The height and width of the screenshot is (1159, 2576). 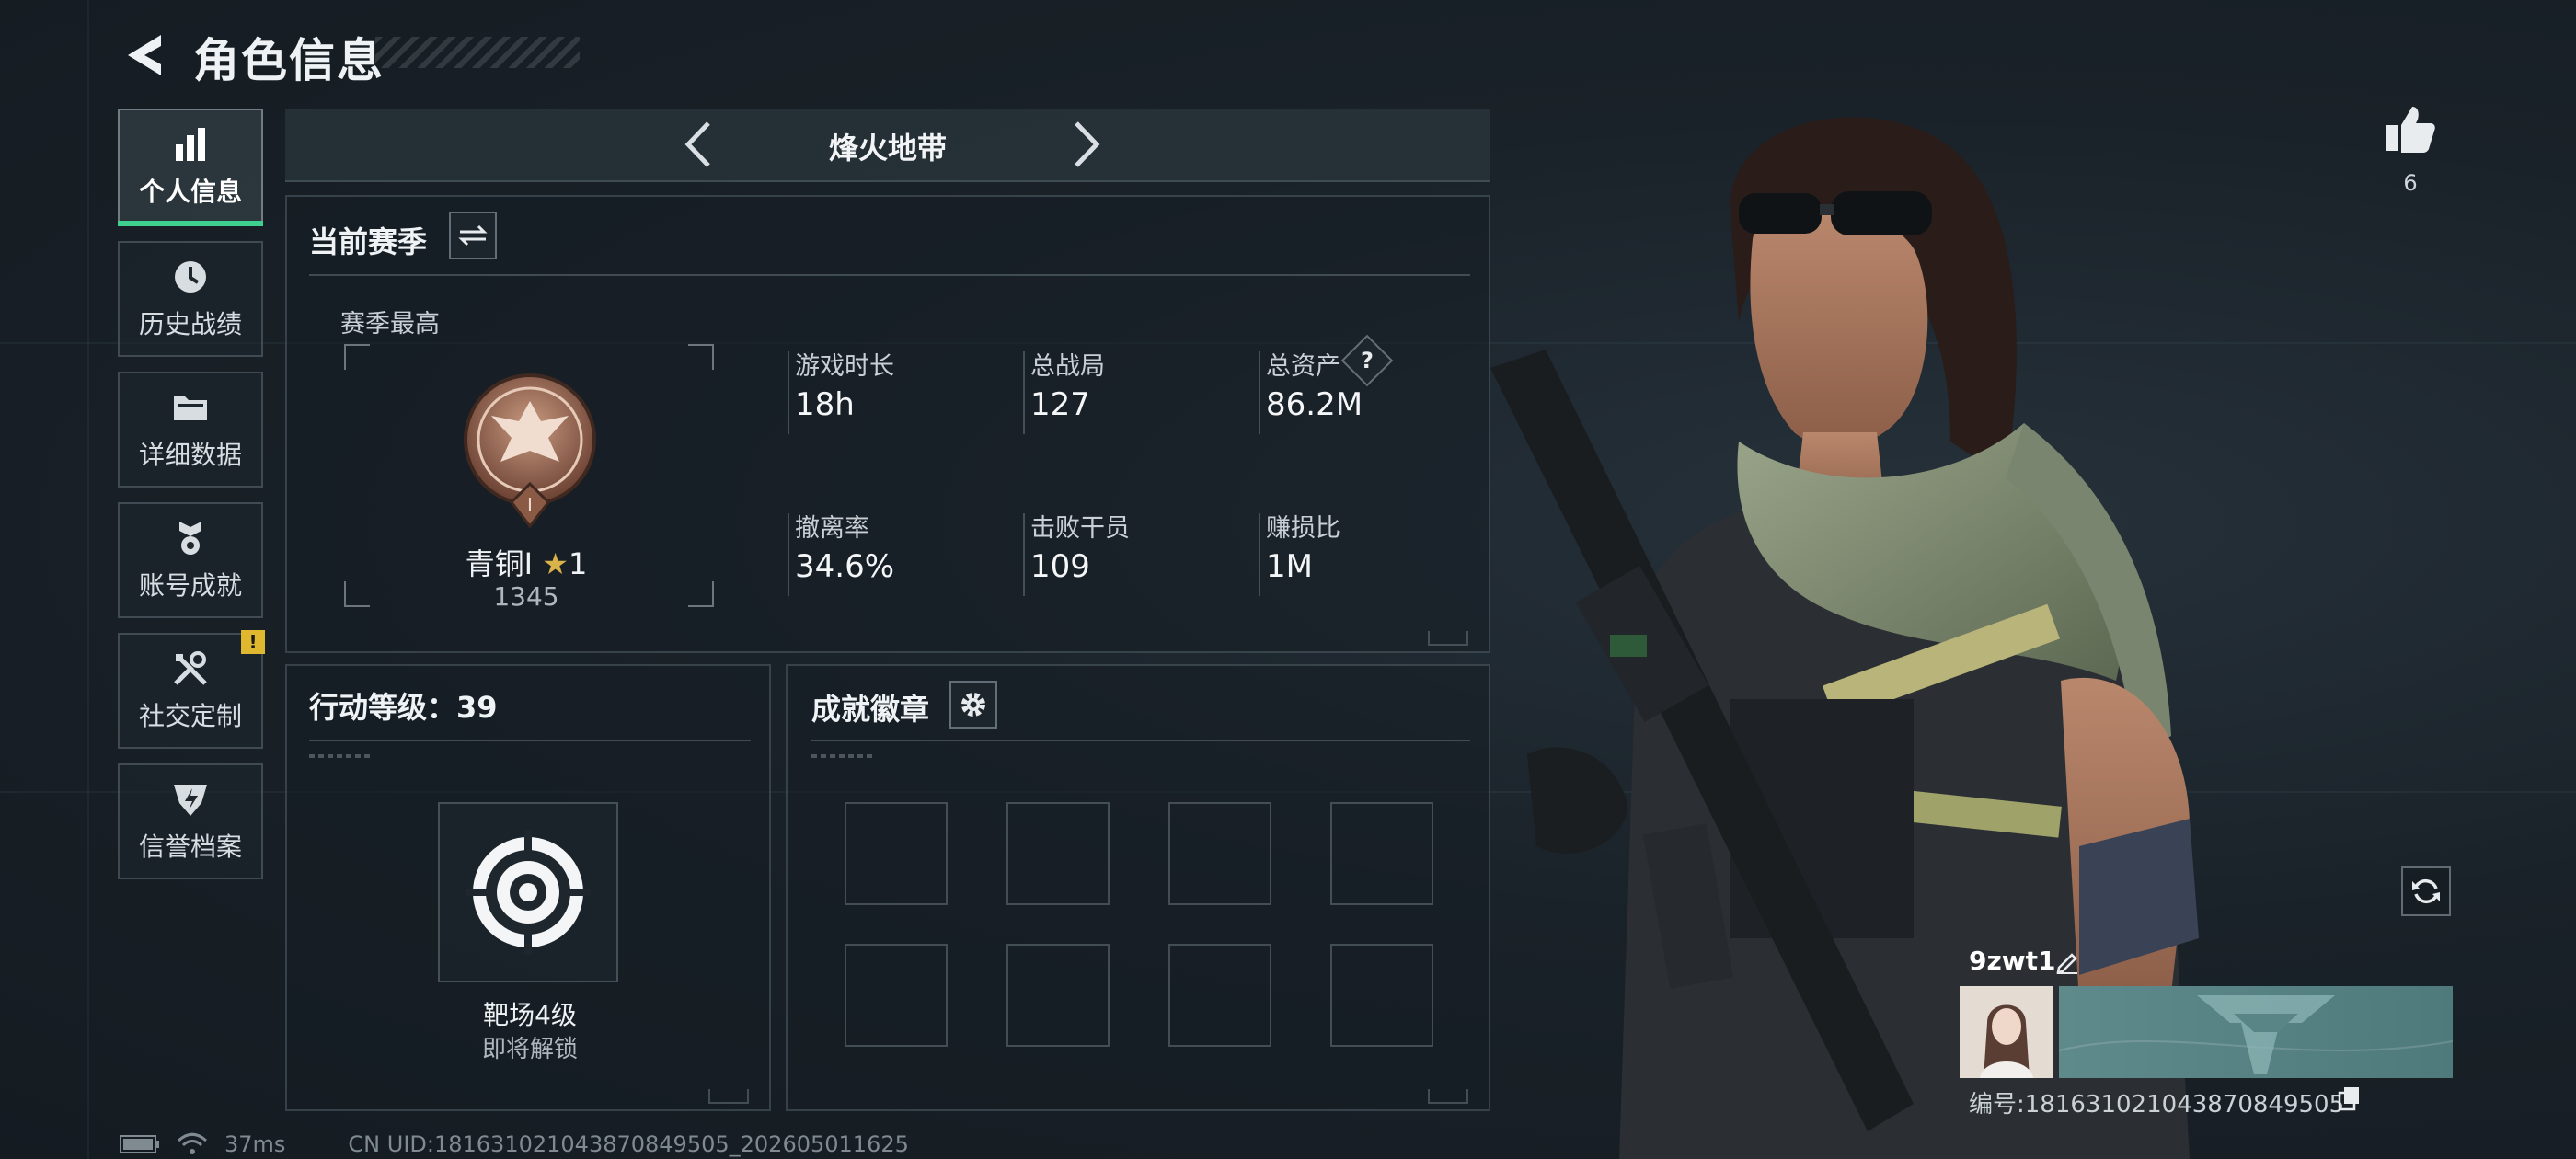 What do you see at coordinates (477, 52) in the screenshot?
I see `title-decoration` at bounding box center [477, 52].